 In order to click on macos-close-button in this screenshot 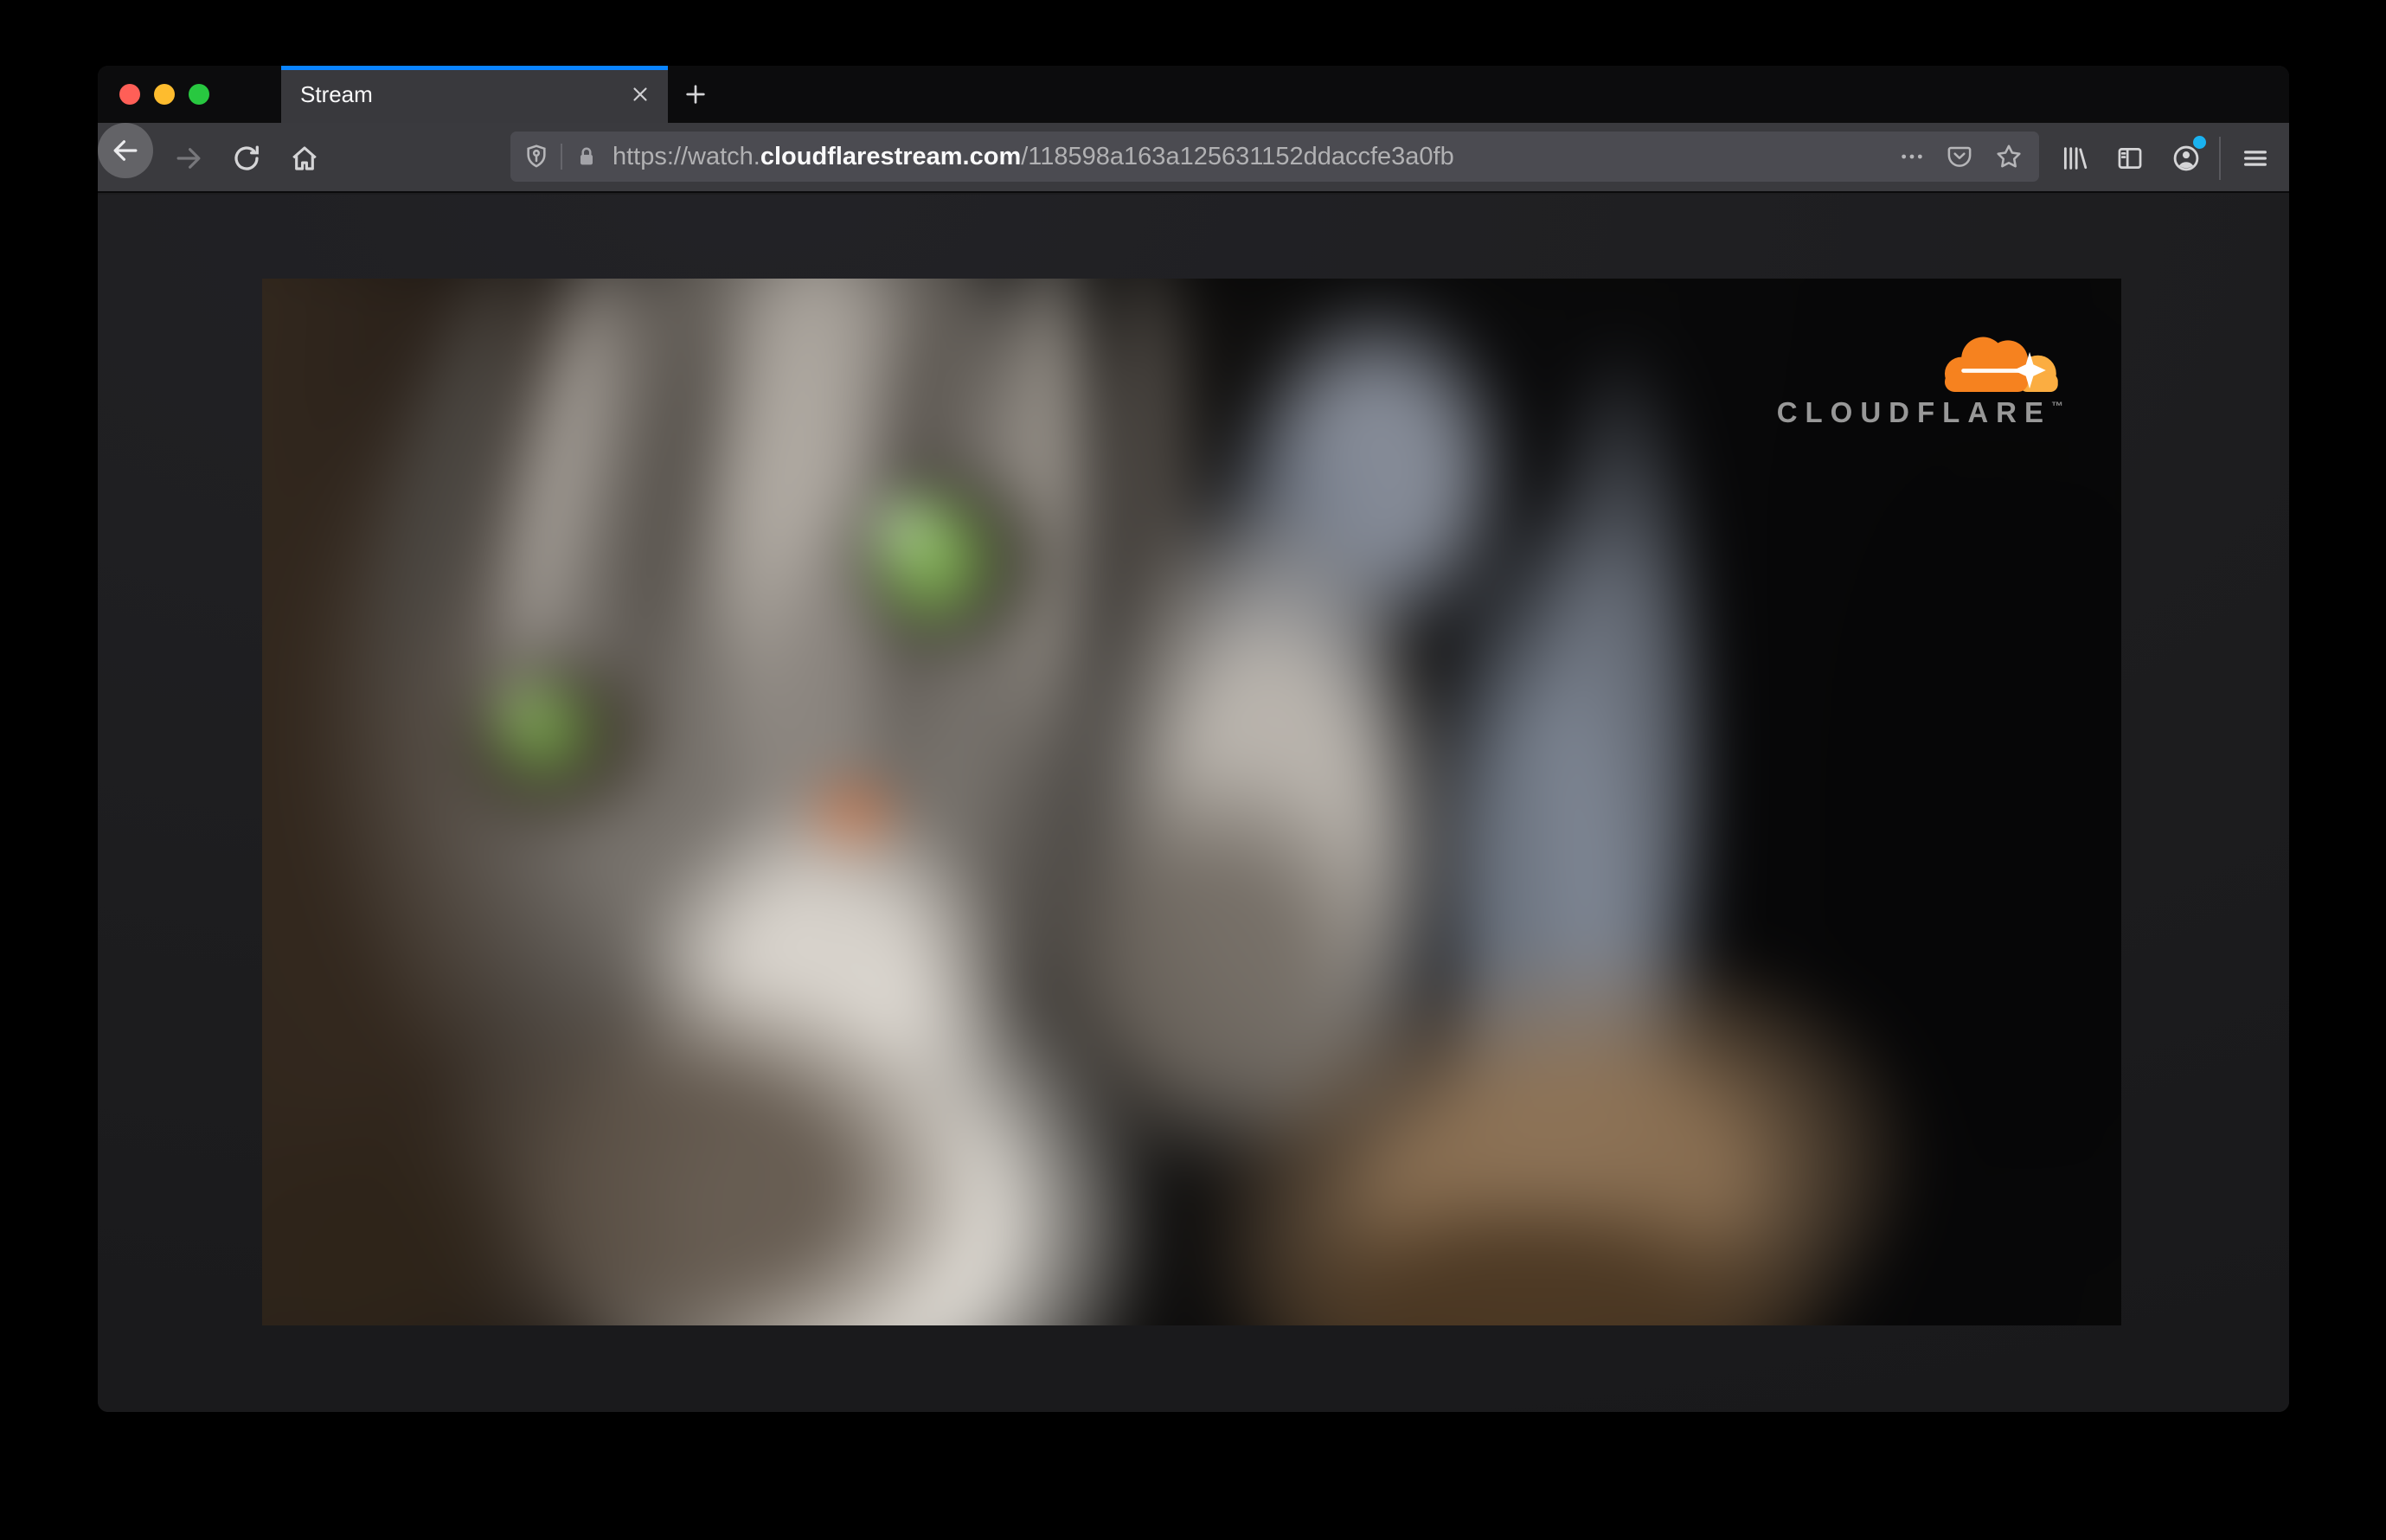, I will do `click(129, 94)`.